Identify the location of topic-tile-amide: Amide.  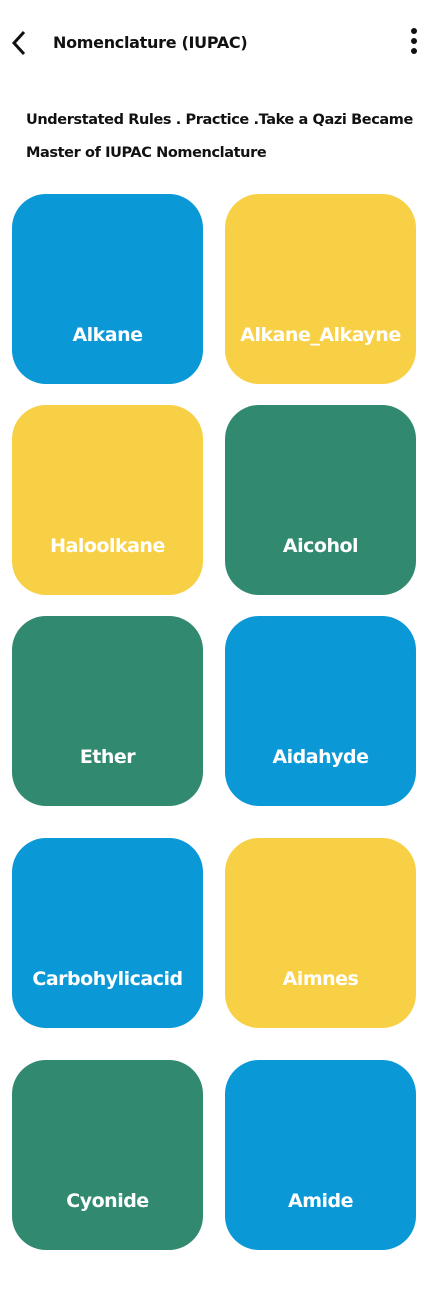
(320, 1155).